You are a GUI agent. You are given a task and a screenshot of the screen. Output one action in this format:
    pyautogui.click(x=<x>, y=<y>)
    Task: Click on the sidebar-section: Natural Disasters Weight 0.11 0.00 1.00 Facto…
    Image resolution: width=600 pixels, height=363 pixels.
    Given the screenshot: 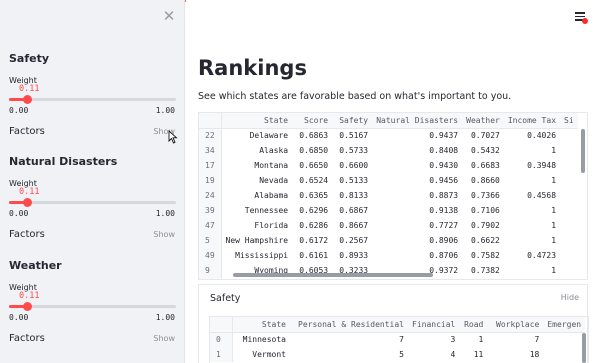 What is the action you would take?
    pyautogui.click(x=94, y=202)
    